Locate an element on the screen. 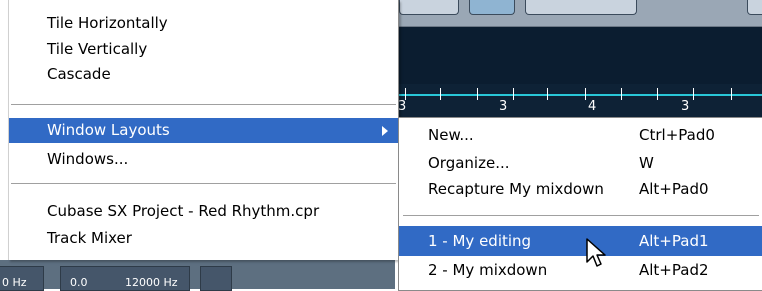 This screenshot has width=762, height=291. submenu-item-my-editing: 1 - My editing Alt+Pad1 is located at coordinates (580, 241).